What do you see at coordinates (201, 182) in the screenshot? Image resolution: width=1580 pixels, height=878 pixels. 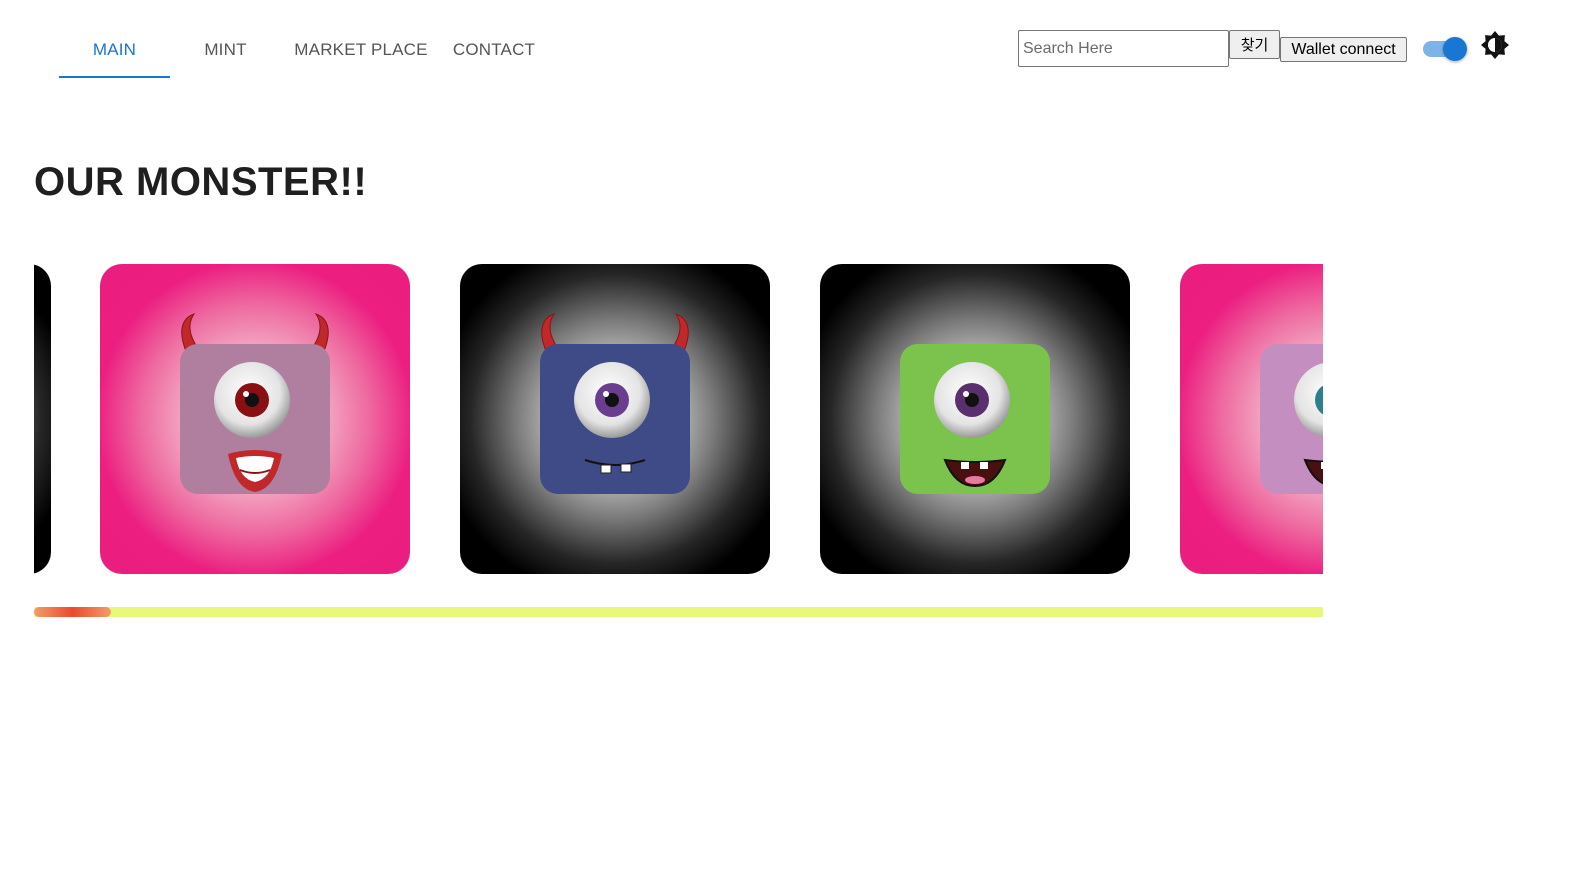 I see `page-title: OUR MONSTER!!` at bounding box center [201, 182].